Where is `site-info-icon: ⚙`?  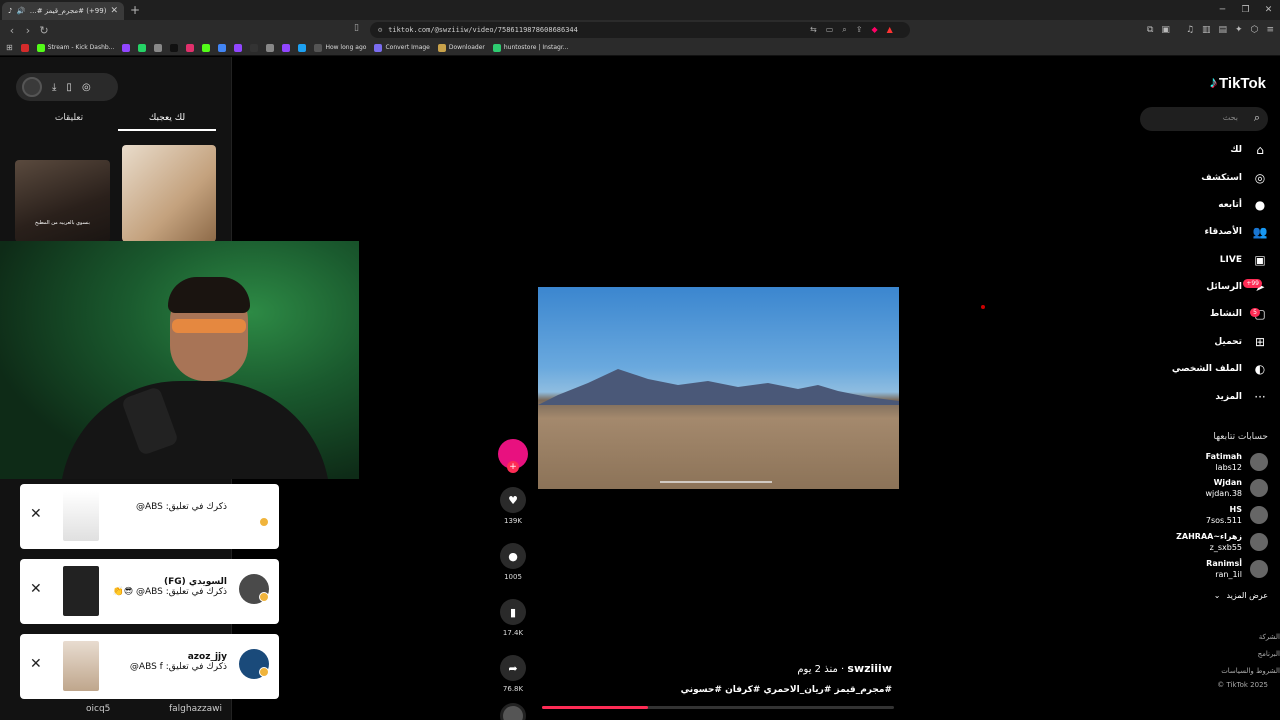
site-info-icon: ⚙ is located at coordinates (380, 30).